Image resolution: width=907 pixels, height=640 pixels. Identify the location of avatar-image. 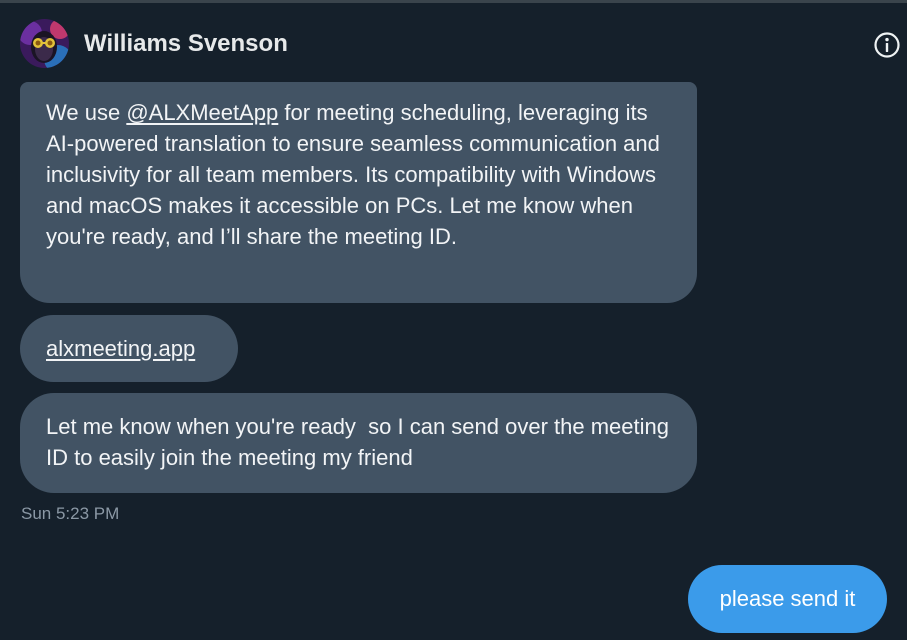
(44, 43).